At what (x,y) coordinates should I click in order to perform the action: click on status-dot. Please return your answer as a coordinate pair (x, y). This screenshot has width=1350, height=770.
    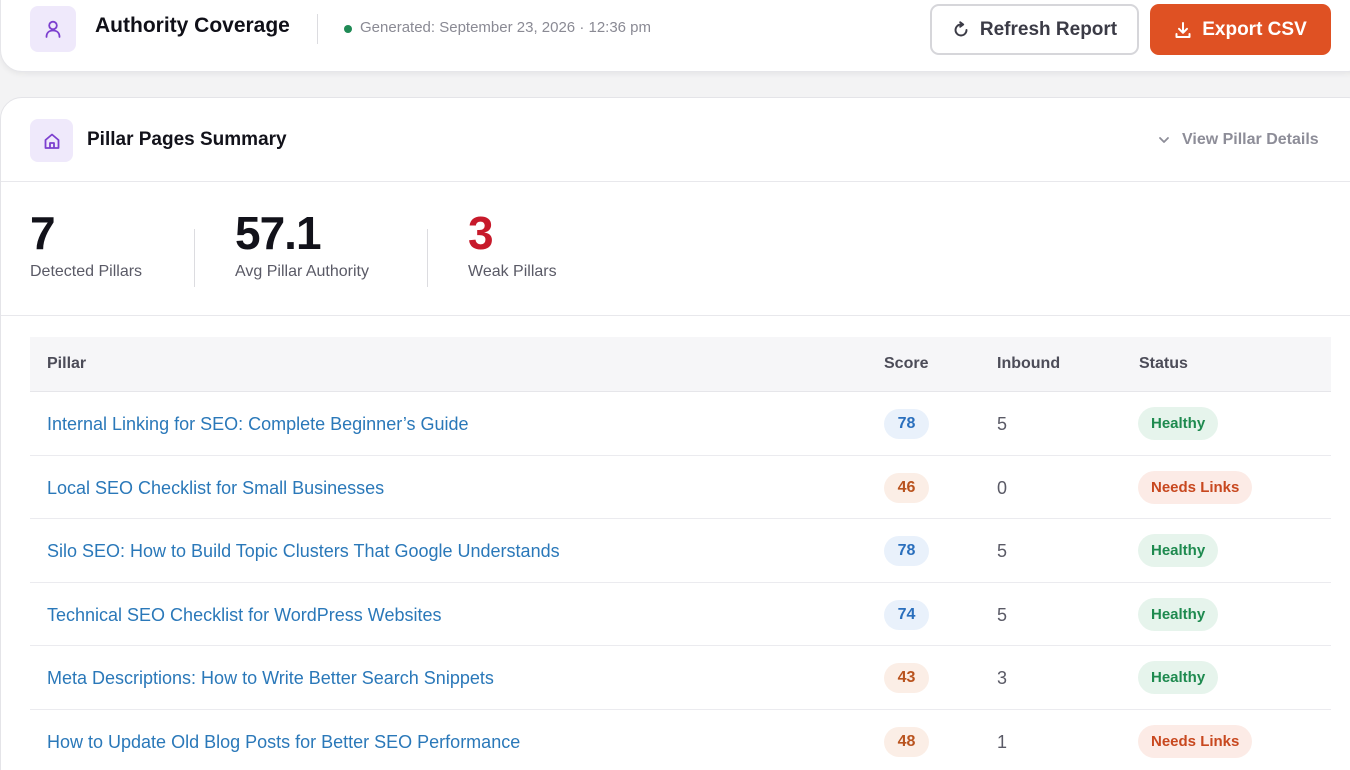
    Looking at the image, I should click on (348, 29).